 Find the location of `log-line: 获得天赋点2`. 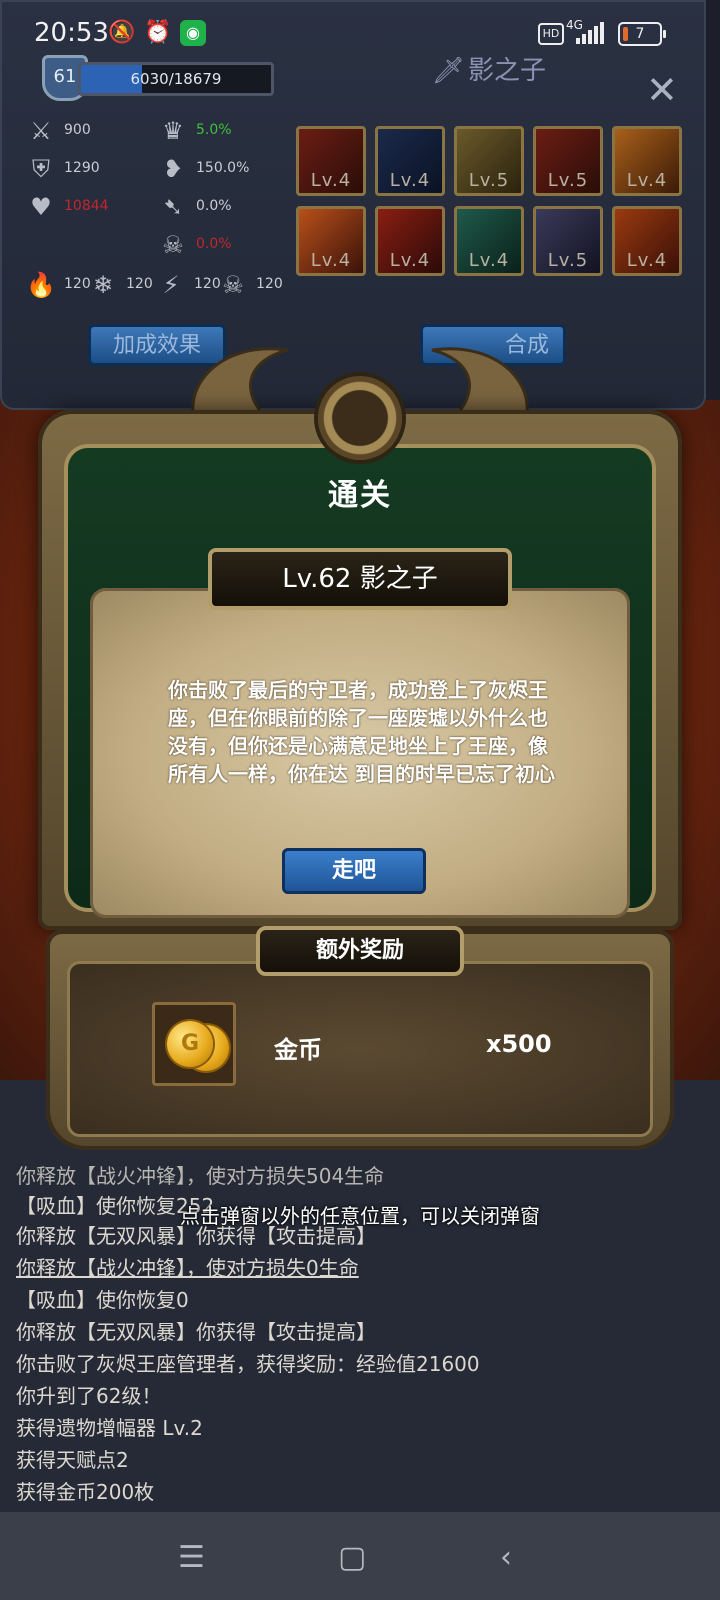

log-line: 获得天赋点2 is located at coordinates (72, 1460).